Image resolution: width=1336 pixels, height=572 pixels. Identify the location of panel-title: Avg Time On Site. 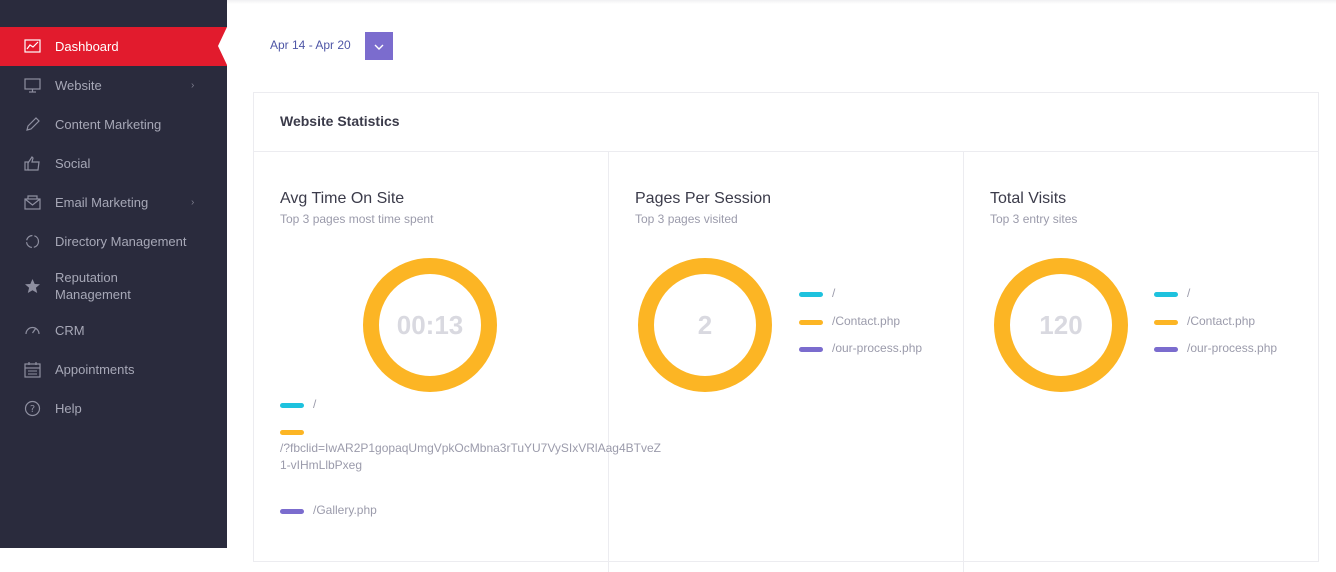
(342, 198).